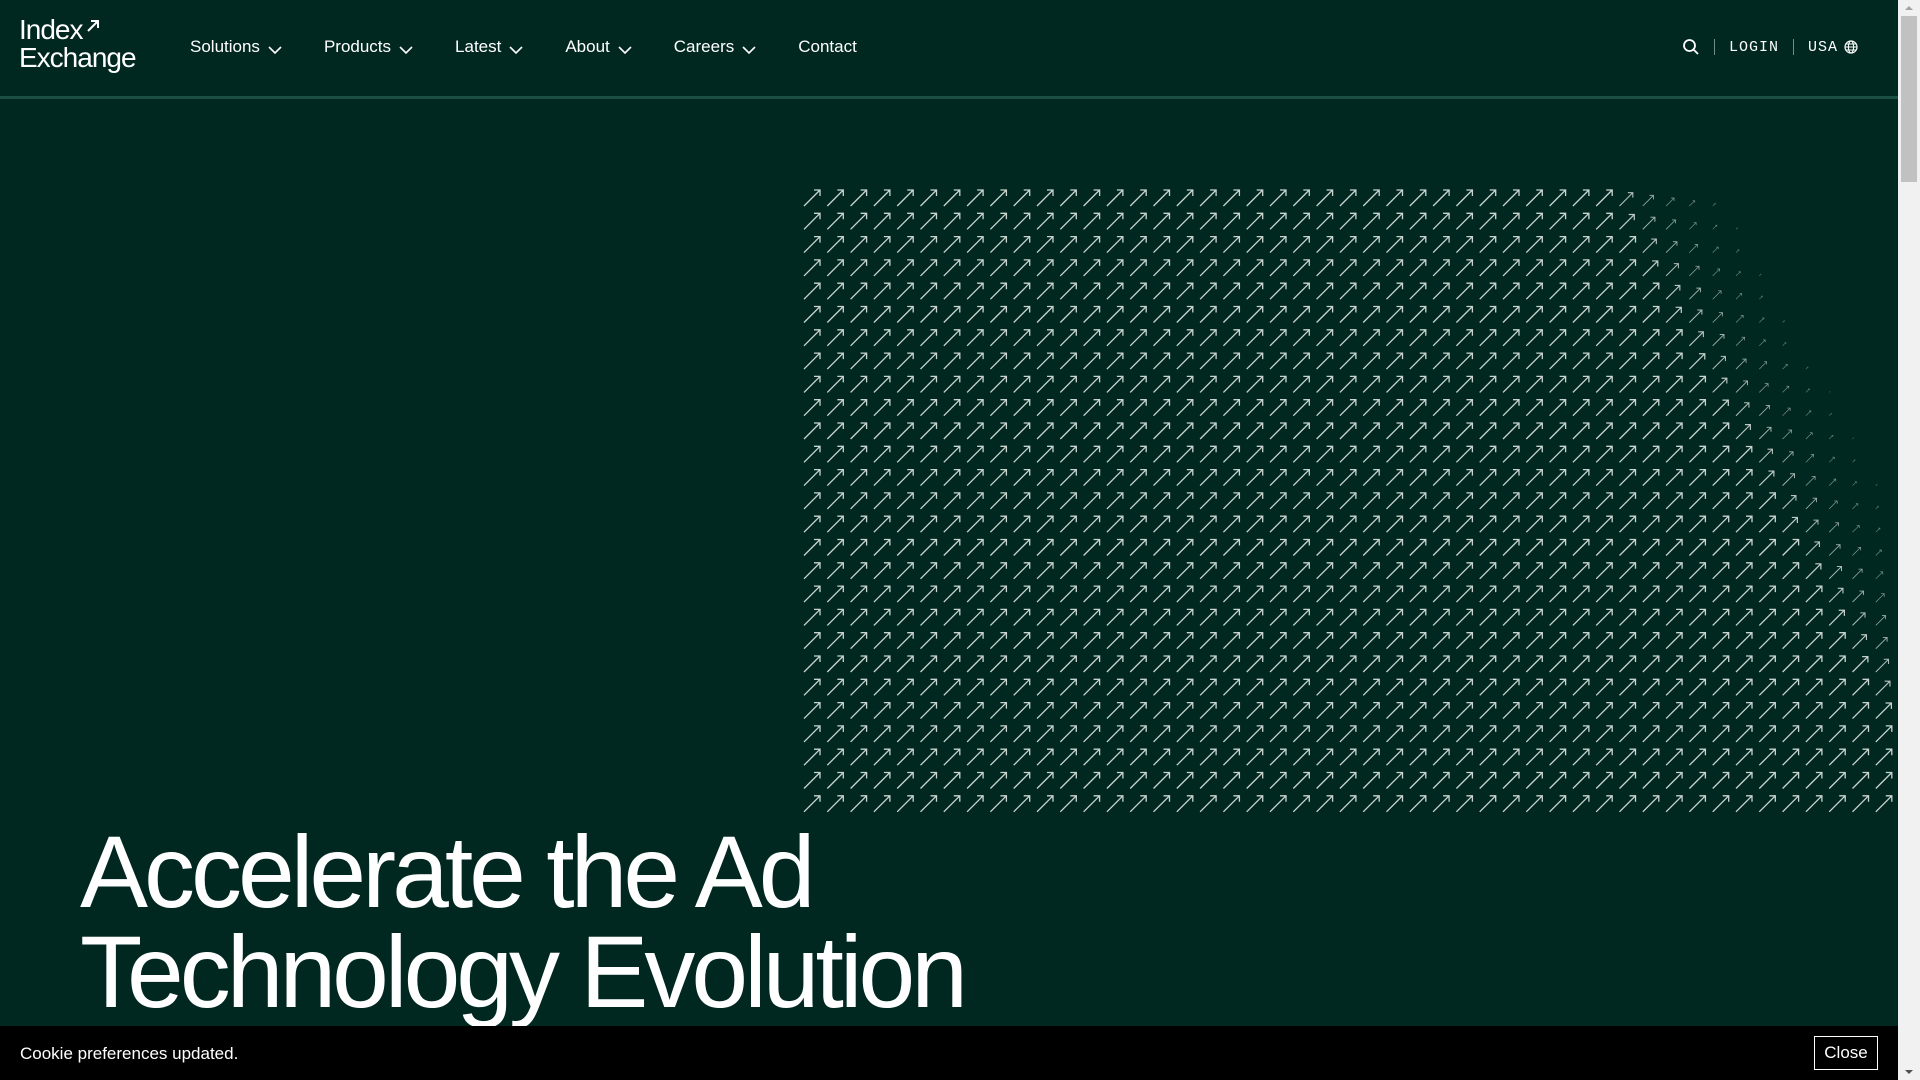 This screenshot has height=1080, width=1920. Describe the element at coordinates (1846, 1053) in the screenshot. I see `close-button: Close` at that location.